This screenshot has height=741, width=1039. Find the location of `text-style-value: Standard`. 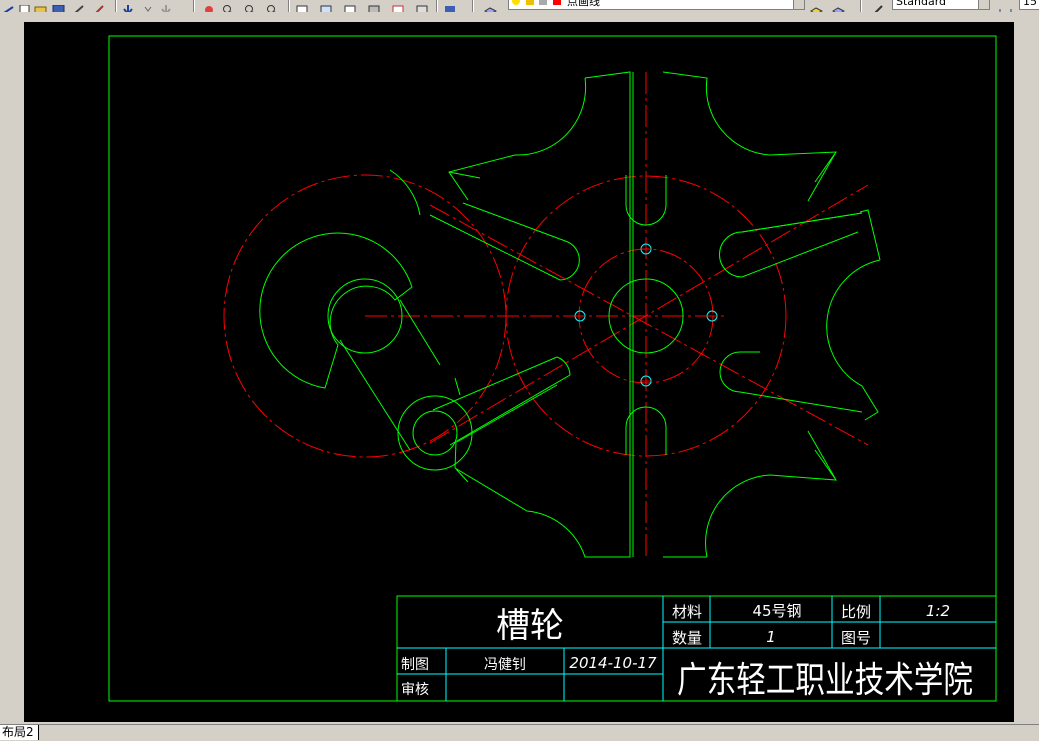

text-style-value: Standard is located at coordinates (921, 4).